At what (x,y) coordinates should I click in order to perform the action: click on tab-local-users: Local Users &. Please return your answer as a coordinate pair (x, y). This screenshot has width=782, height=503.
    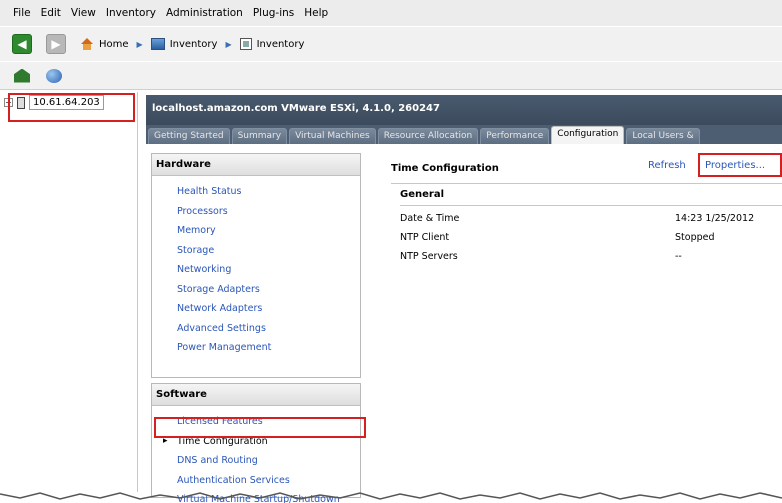
    Looking at the image, I should click on (663, 136).